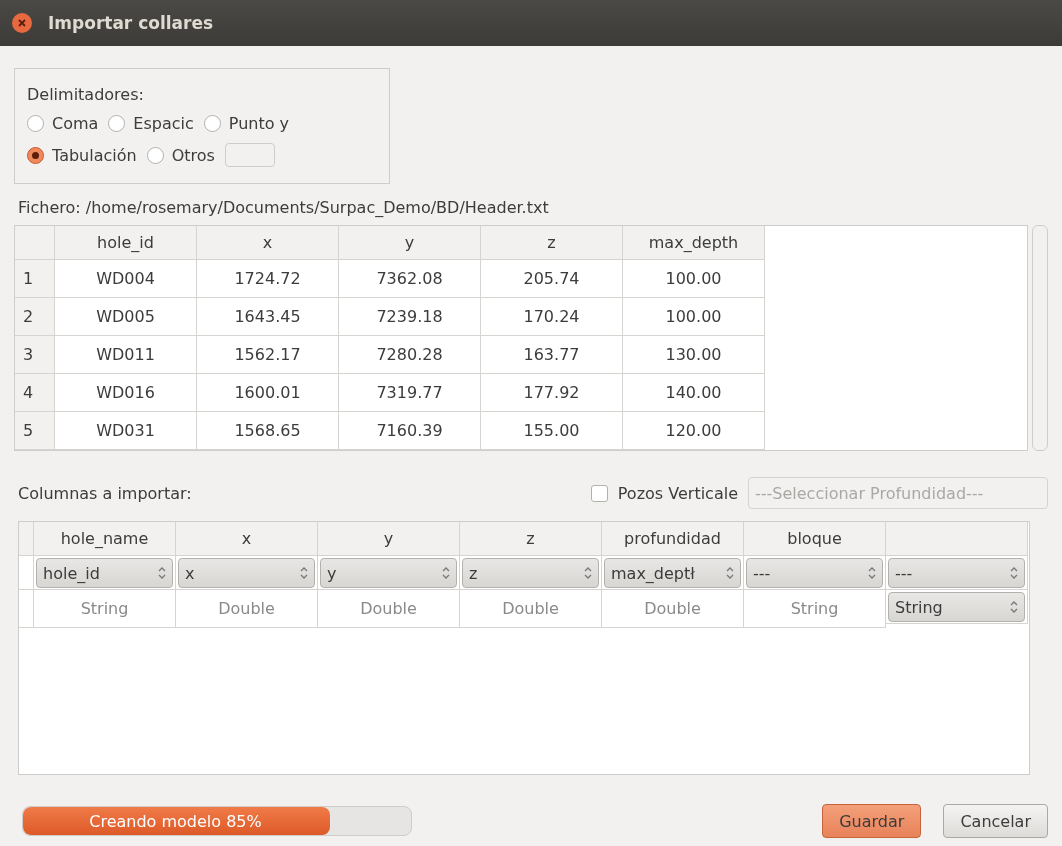 The width and height of the screenshot is (1062, 846). I want to click on table-cell: 7319.77, so click(410, 393).